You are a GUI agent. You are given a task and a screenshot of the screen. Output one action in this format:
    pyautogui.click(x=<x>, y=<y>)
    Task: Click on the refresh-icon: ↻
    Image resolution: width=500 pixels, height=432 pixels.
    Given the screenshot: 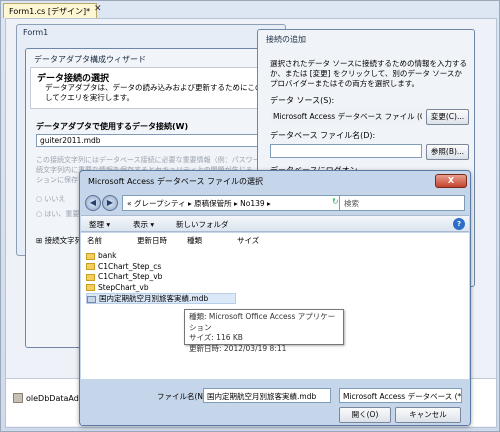 What is the action you would take?
    pyautogui.click(x=335, y=201)
    